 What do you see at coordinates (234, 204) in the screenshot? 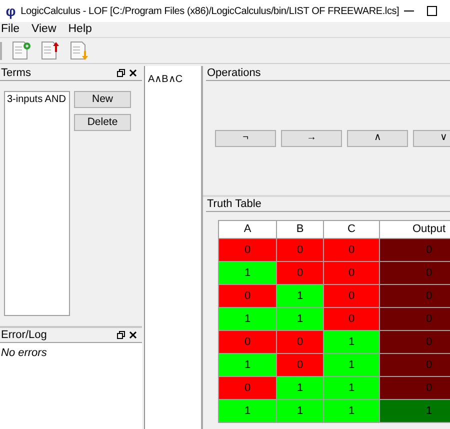
I see `panel-title: Truth Table` at bounding box center [234, 204].